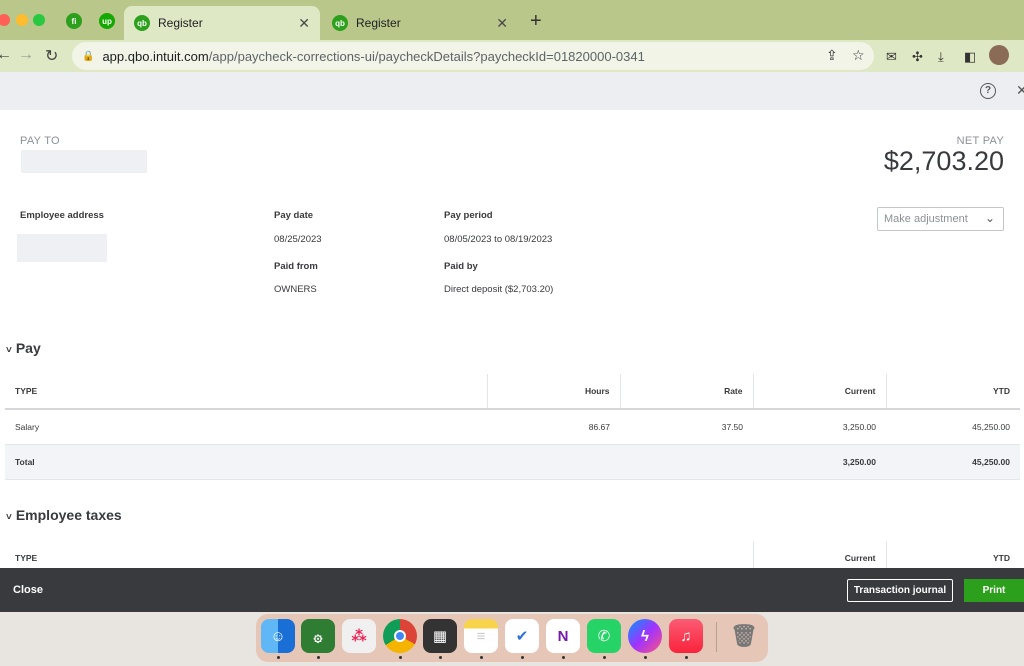 The height and width of the screenshot is (666, 1024). I want to click on employee-taxes-section-toggle: ˅ Employee taxes, so click(64, 515).